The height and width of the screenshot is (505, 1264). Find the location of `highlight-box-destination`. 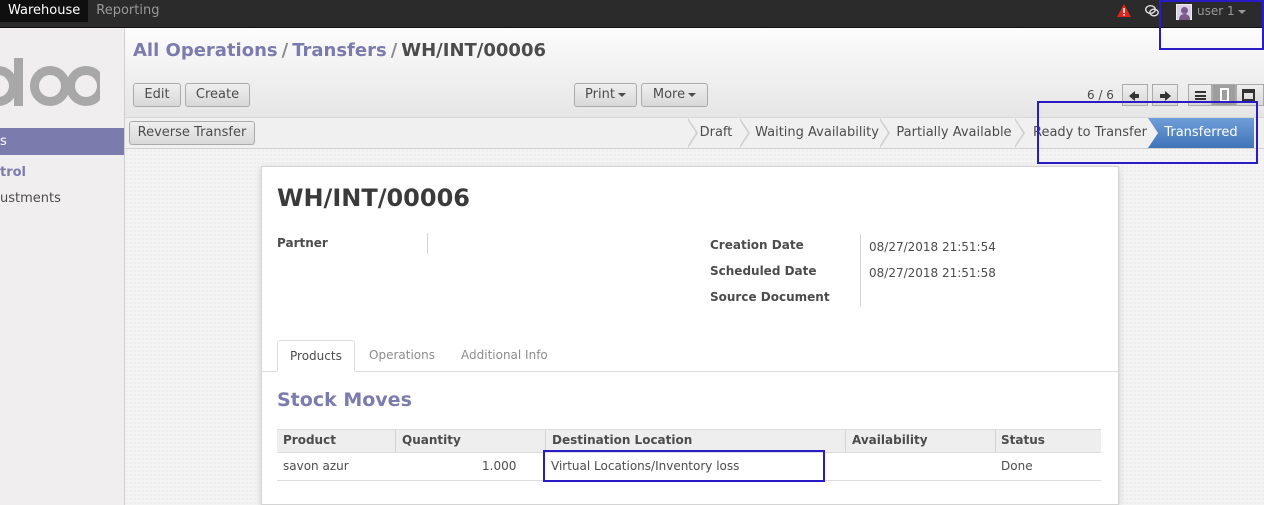

highlight-box-destination is located at coordinates (684, 466).